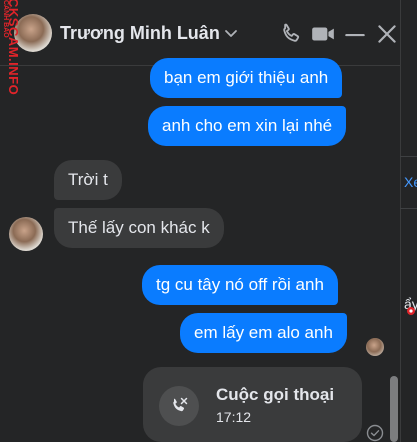 The image size is (417, 442). I want to click on minimize-icon, so click(355, 35).